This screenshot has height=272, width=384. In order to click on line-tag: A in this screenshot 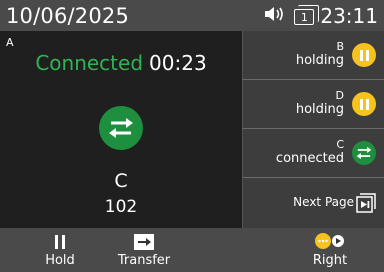, I will do `click(10, 42)`.